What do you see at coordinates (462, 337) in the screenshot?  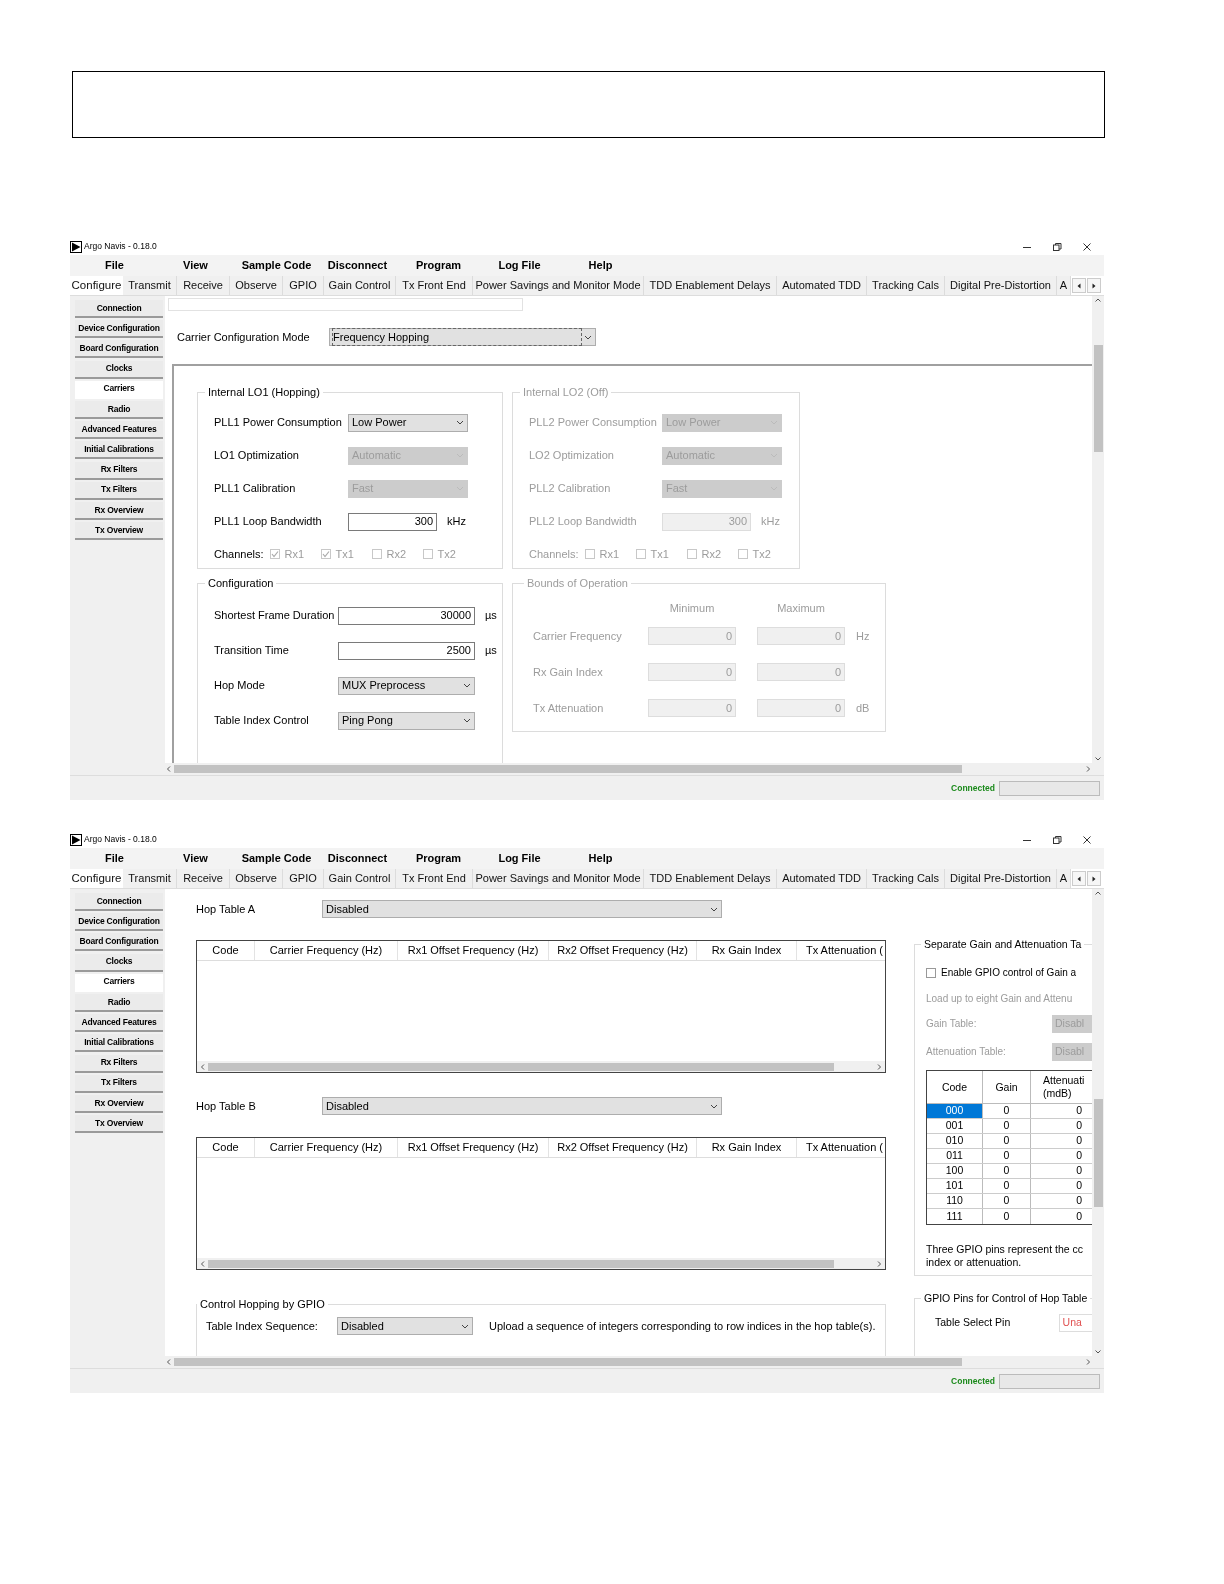 I see `dropdown: Frequency Hopping` at bounding box center [462, 337].